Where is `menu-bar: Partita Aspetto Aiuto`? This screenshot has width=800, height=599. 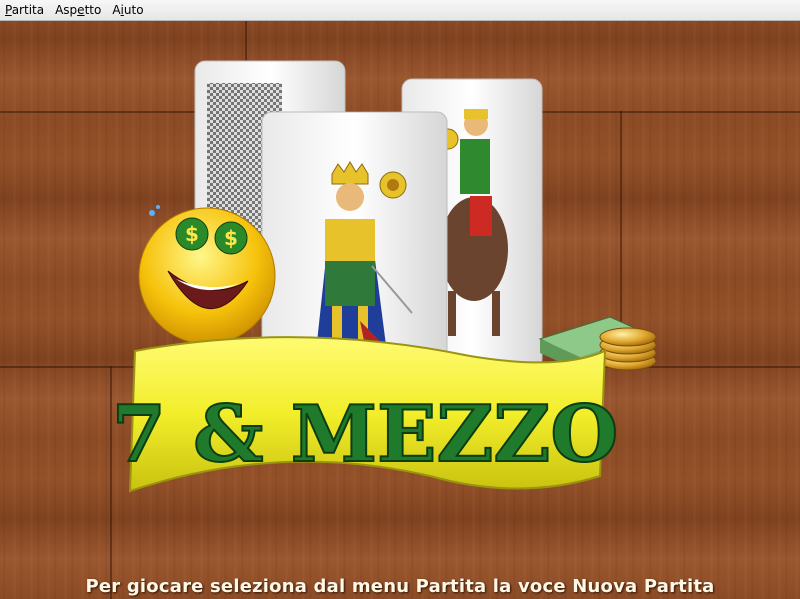 menu-bar: Partita Aspetto Aiuto is located at coordinates (400, 10).